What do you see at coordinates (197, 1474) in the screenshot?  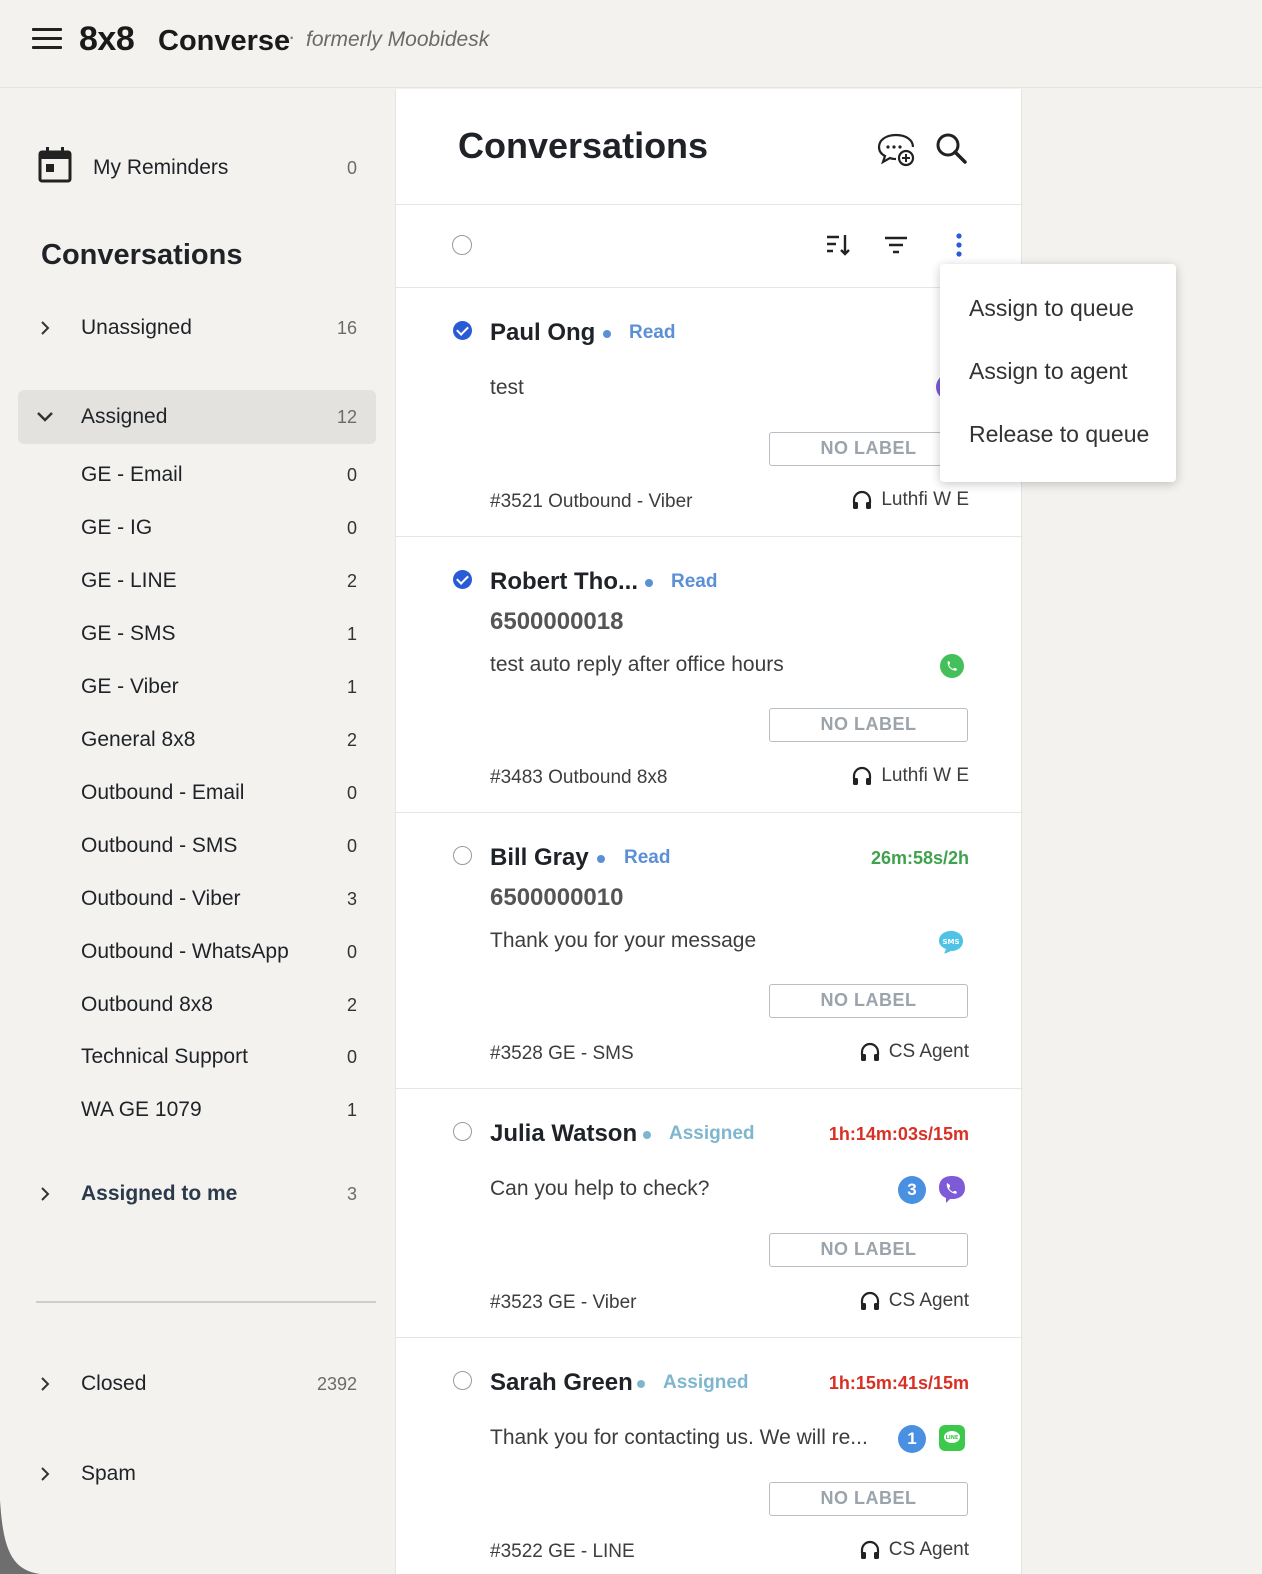 I see `sidebar-item-spam: Spam` at bounding box center [197, 1474].